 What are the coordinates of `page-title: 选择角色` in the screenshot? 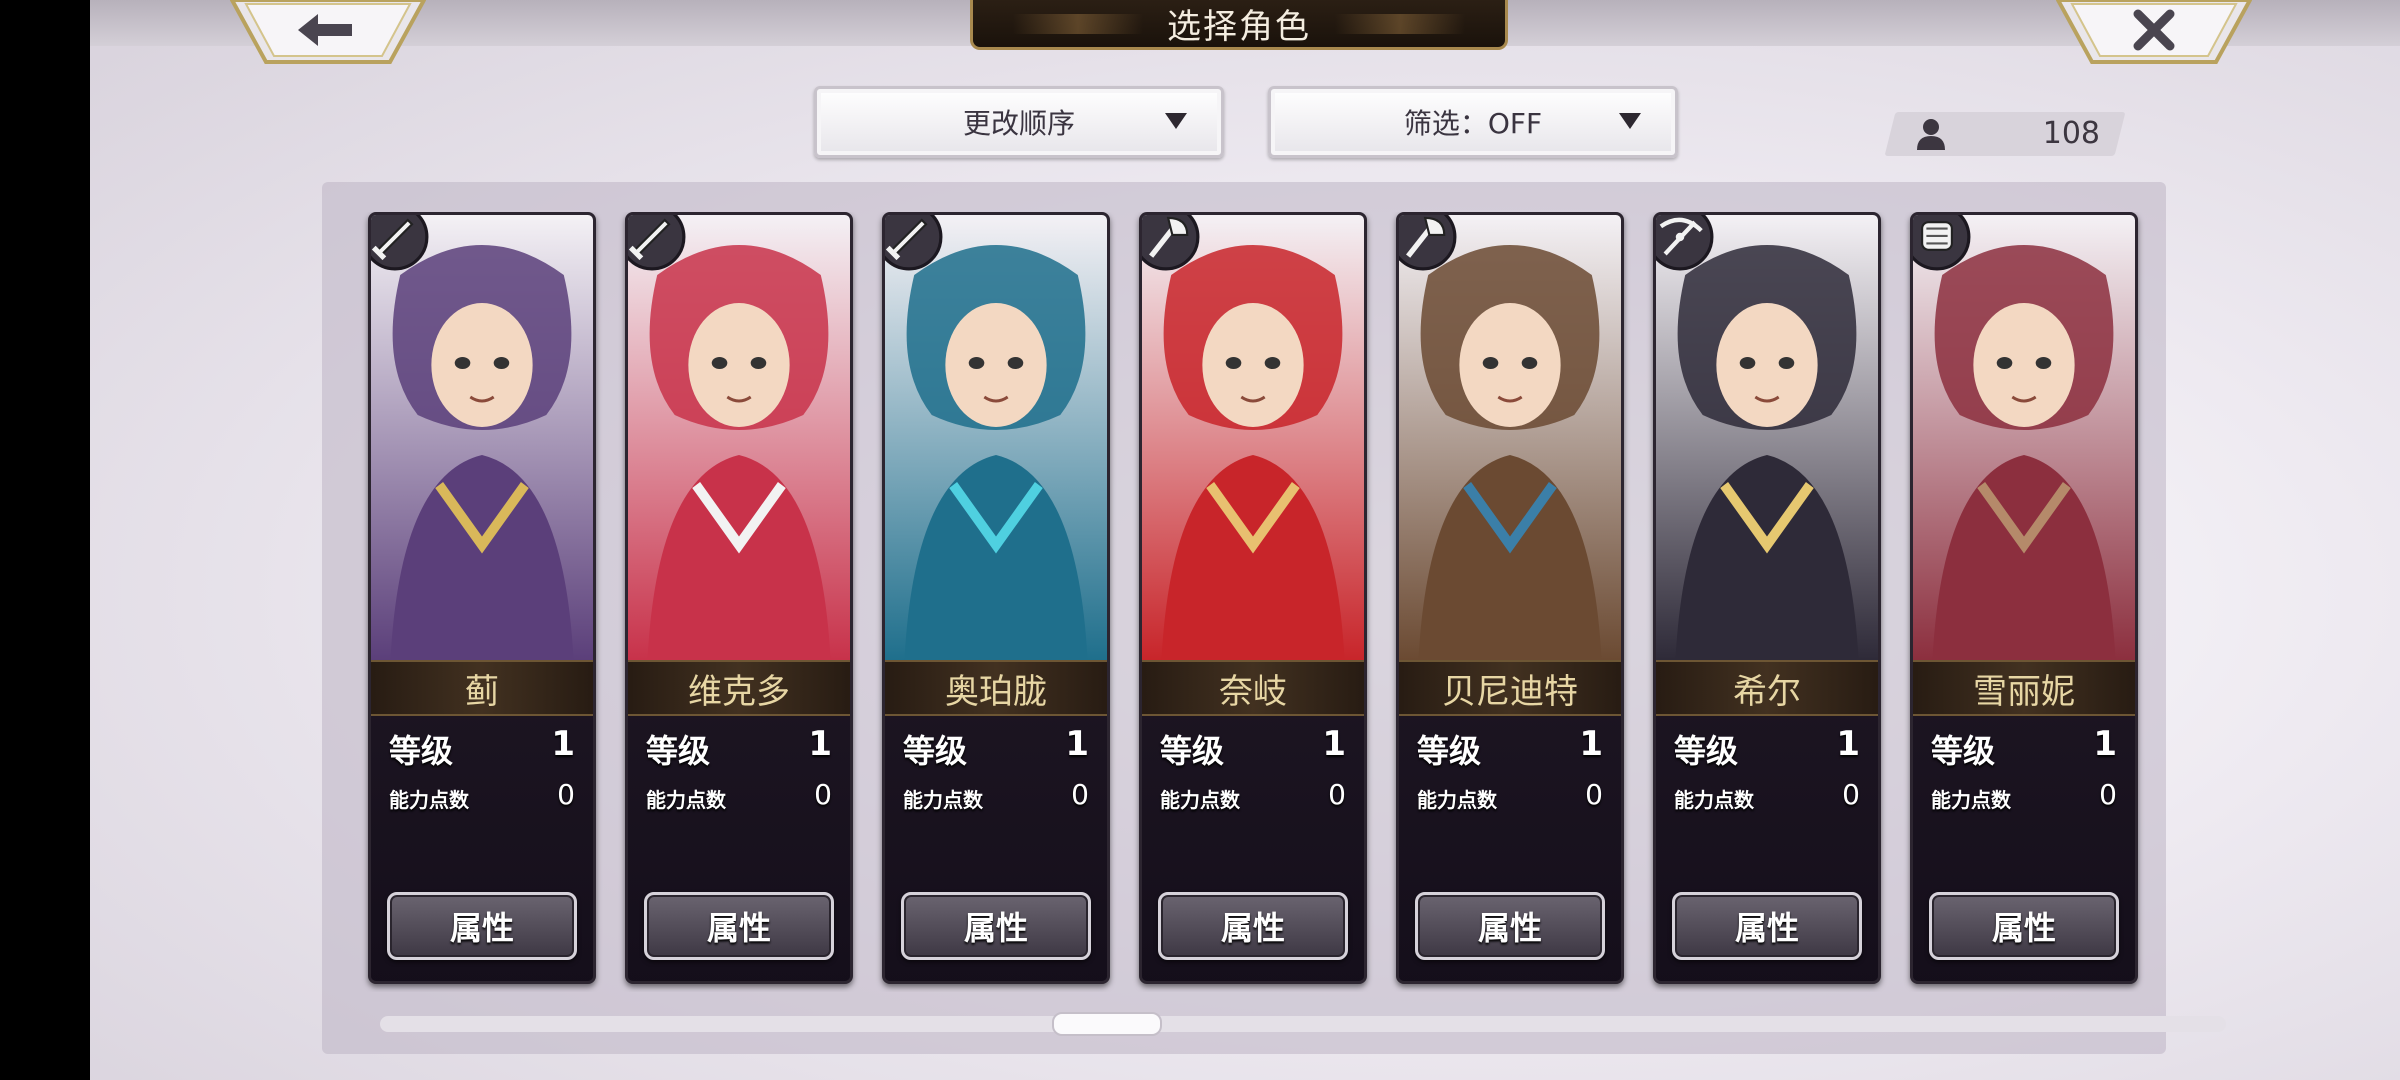 It's located at (1239, 27).